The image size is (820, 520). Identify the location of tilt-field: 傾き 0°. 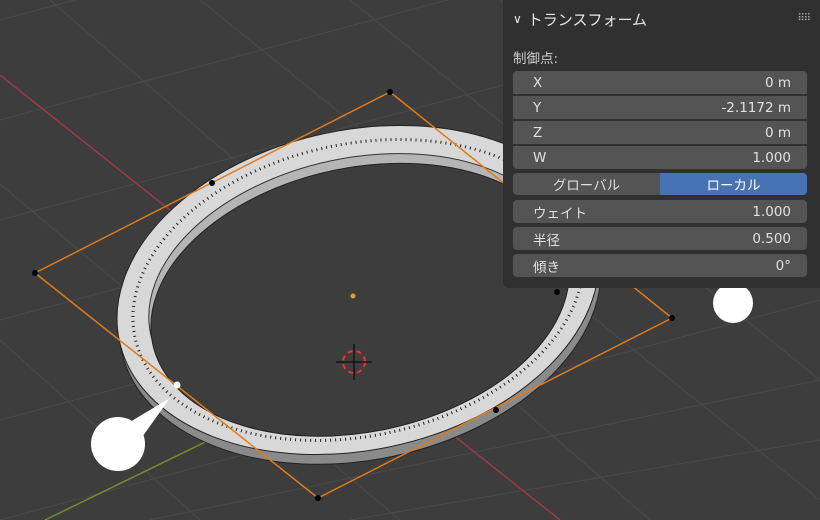
(660, 265).